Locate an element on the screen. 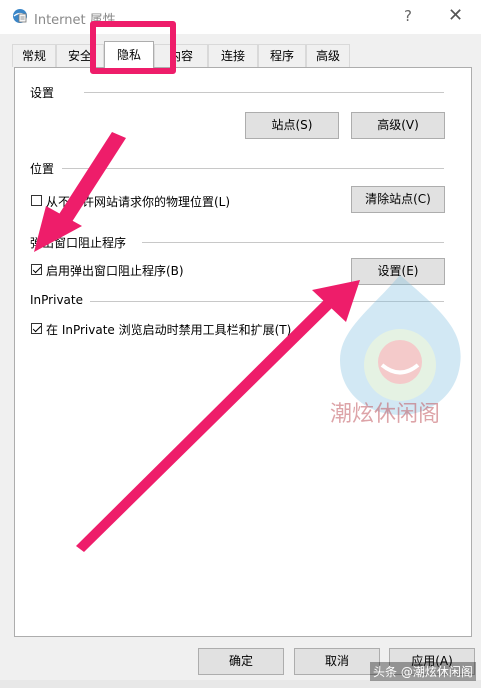 Image resolution: width=481 pixels, height=688 pixels. help-button: ? is located at coordinates (408, 16).